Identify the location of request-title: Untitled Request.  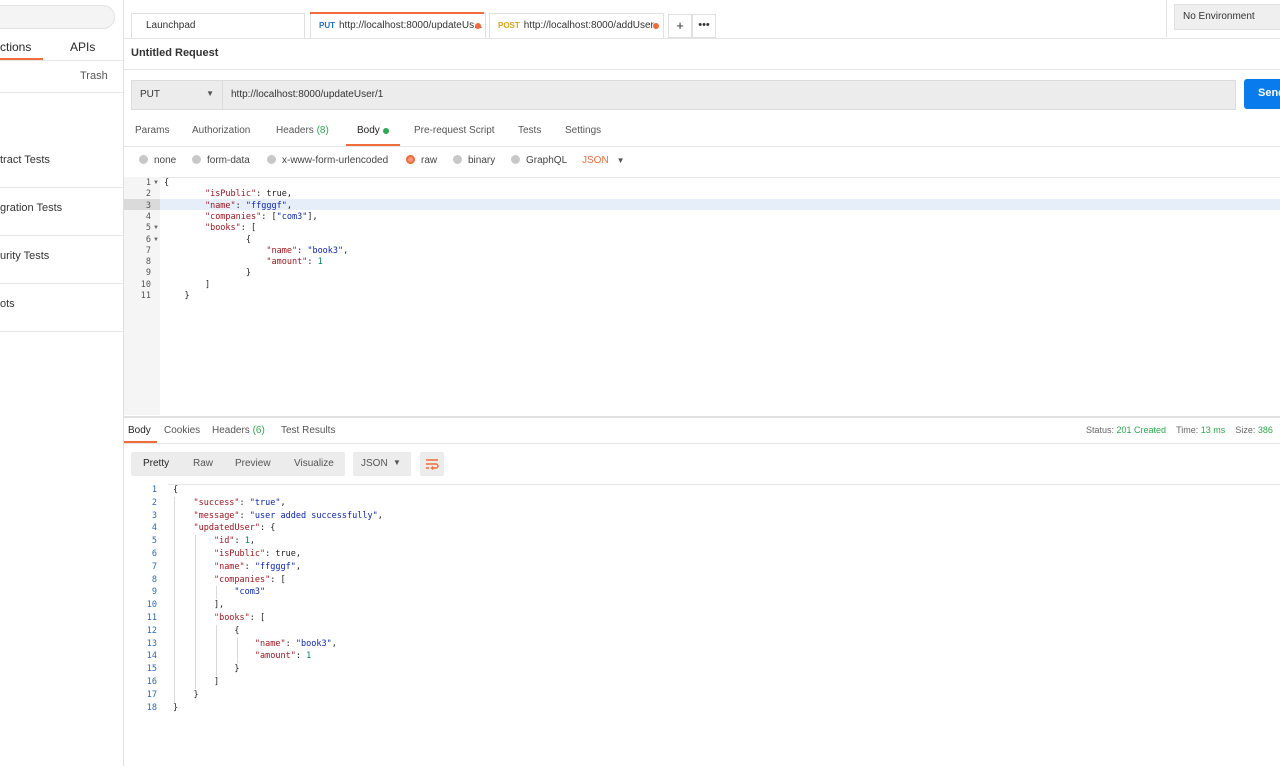
(174, 53).